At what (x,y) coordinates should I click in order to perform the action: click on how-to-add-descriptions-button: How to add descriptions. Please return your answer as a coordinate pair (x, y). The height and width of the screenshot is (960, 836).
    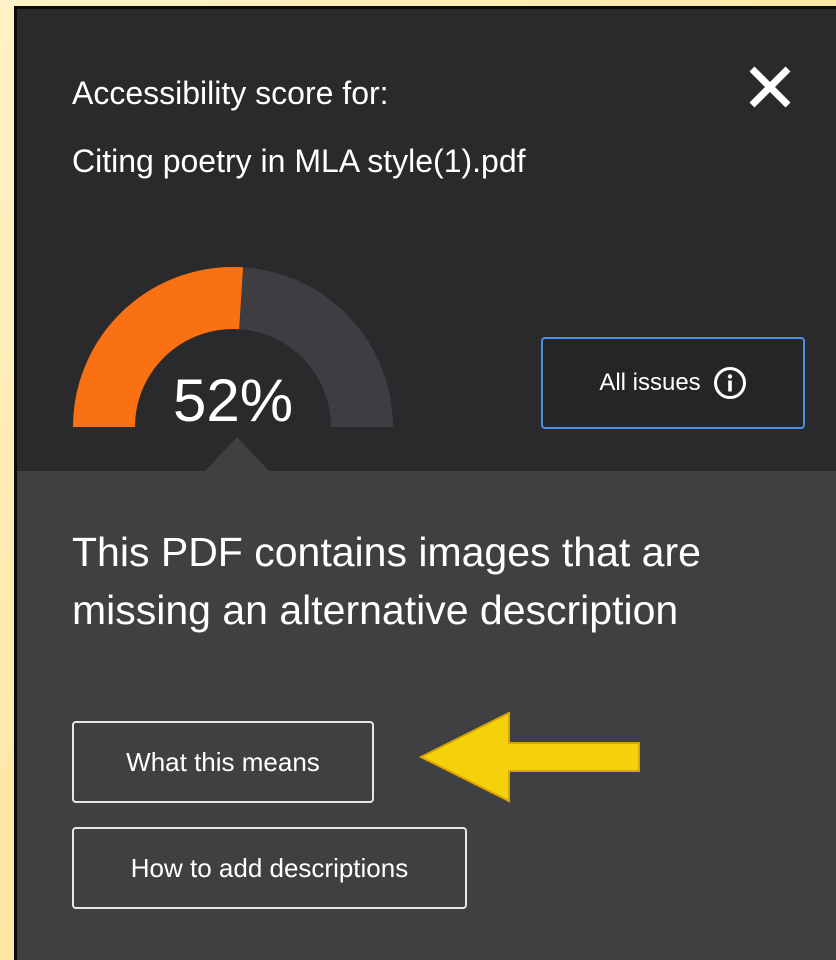
    Looking at the image, I should click on (269, 868).